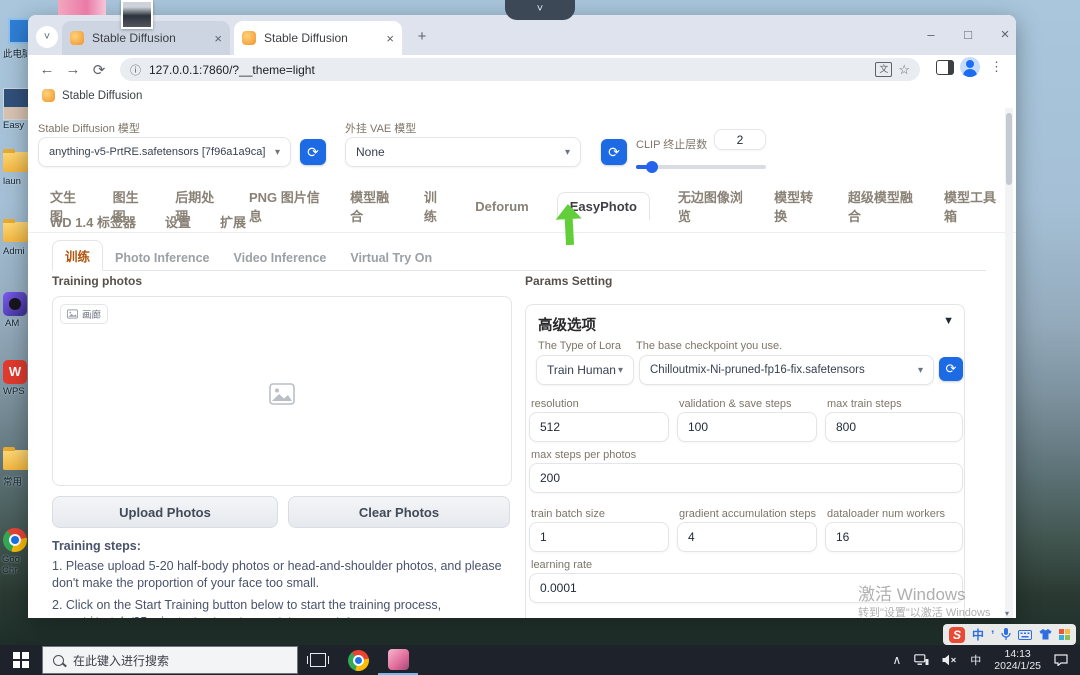 This screenshot has height=675, width=1080. I want to click on tab-search-button: ˅, so click(47, 37).